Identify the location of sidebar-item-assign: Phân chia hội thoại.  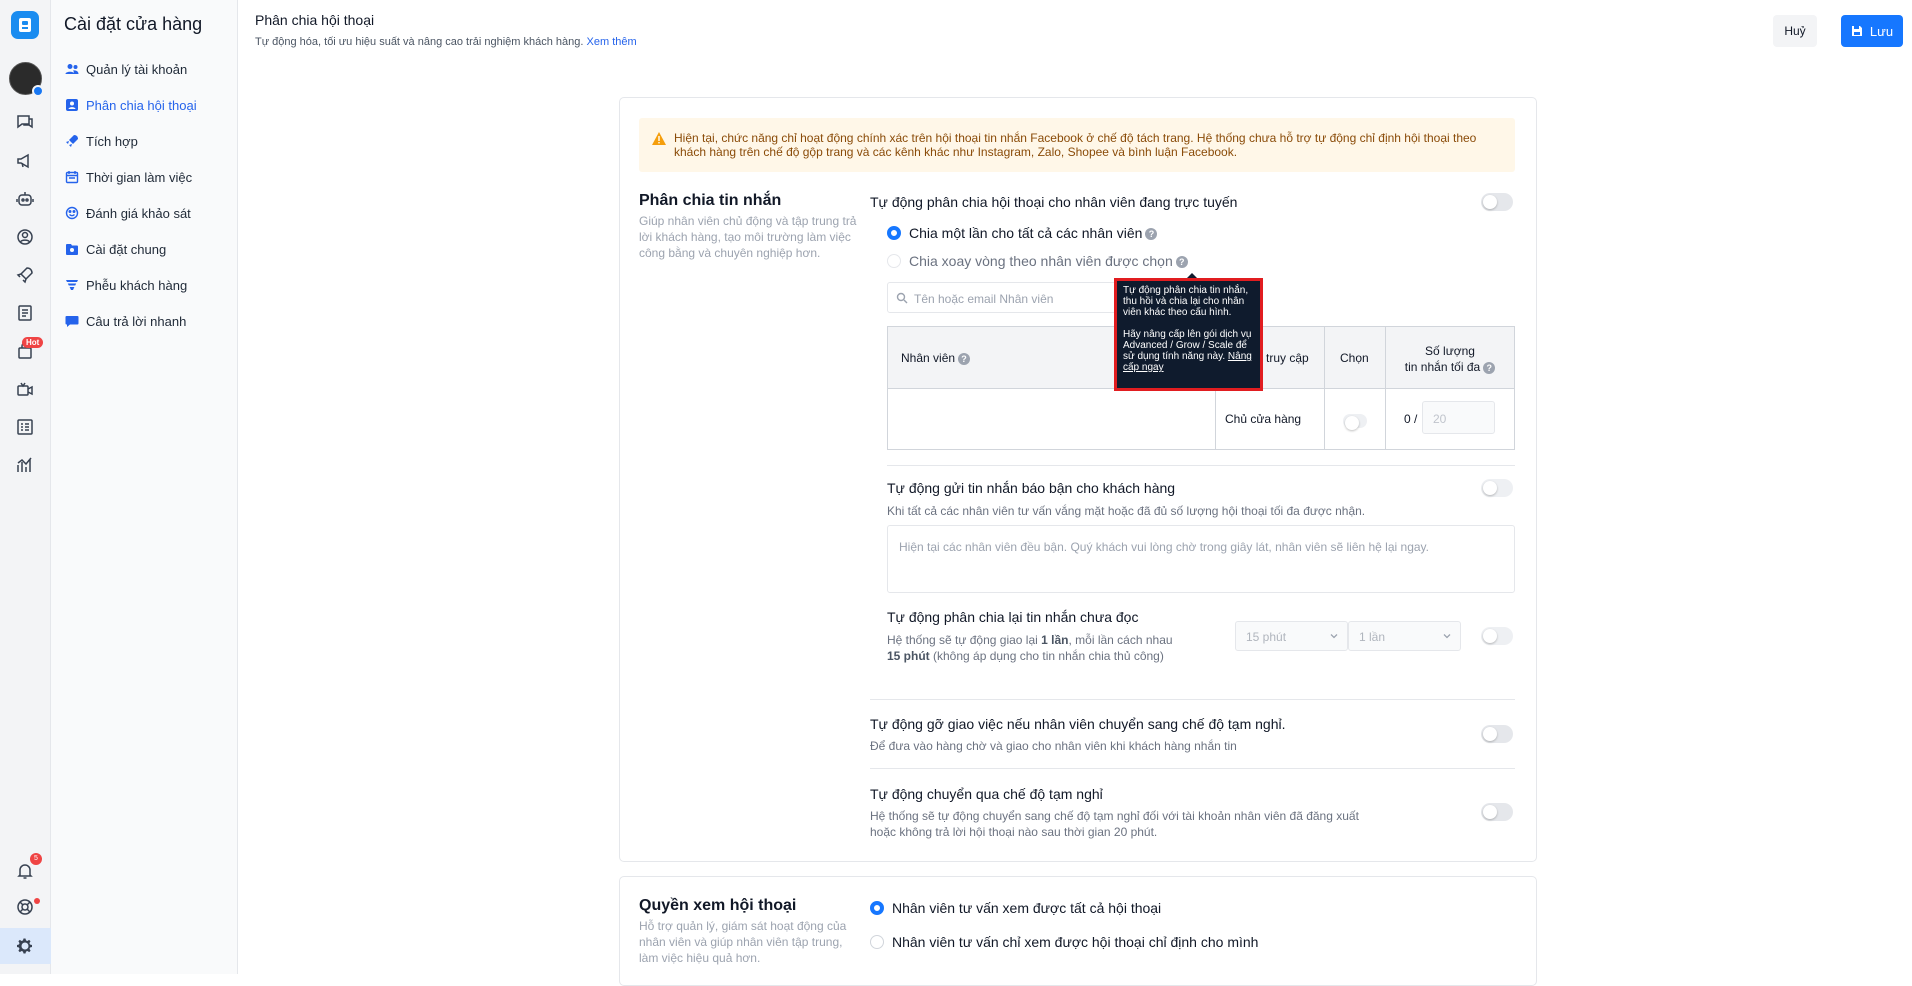
(131, 105).